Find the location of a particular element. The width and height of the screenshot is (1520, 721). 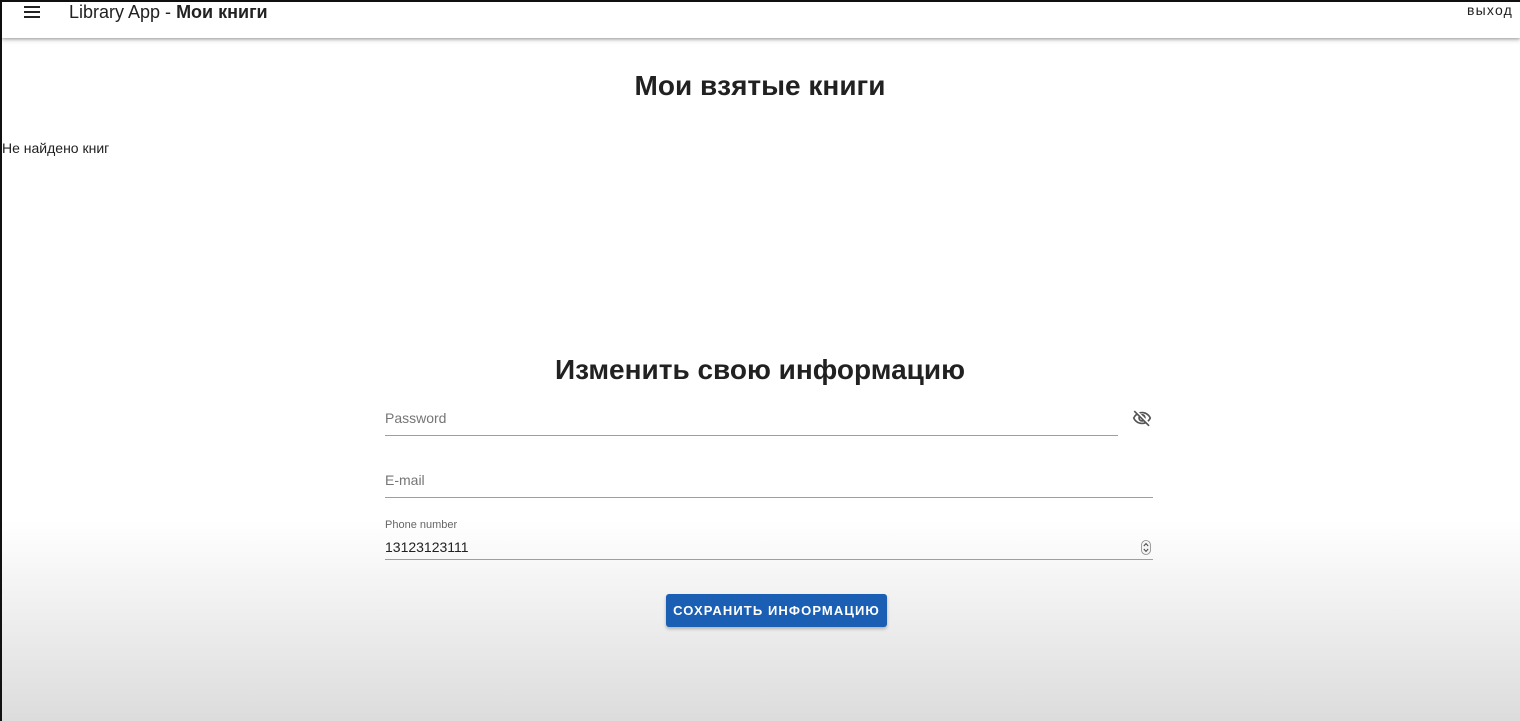

phone-value: 13123123111 is located at coordinates (427, 547).